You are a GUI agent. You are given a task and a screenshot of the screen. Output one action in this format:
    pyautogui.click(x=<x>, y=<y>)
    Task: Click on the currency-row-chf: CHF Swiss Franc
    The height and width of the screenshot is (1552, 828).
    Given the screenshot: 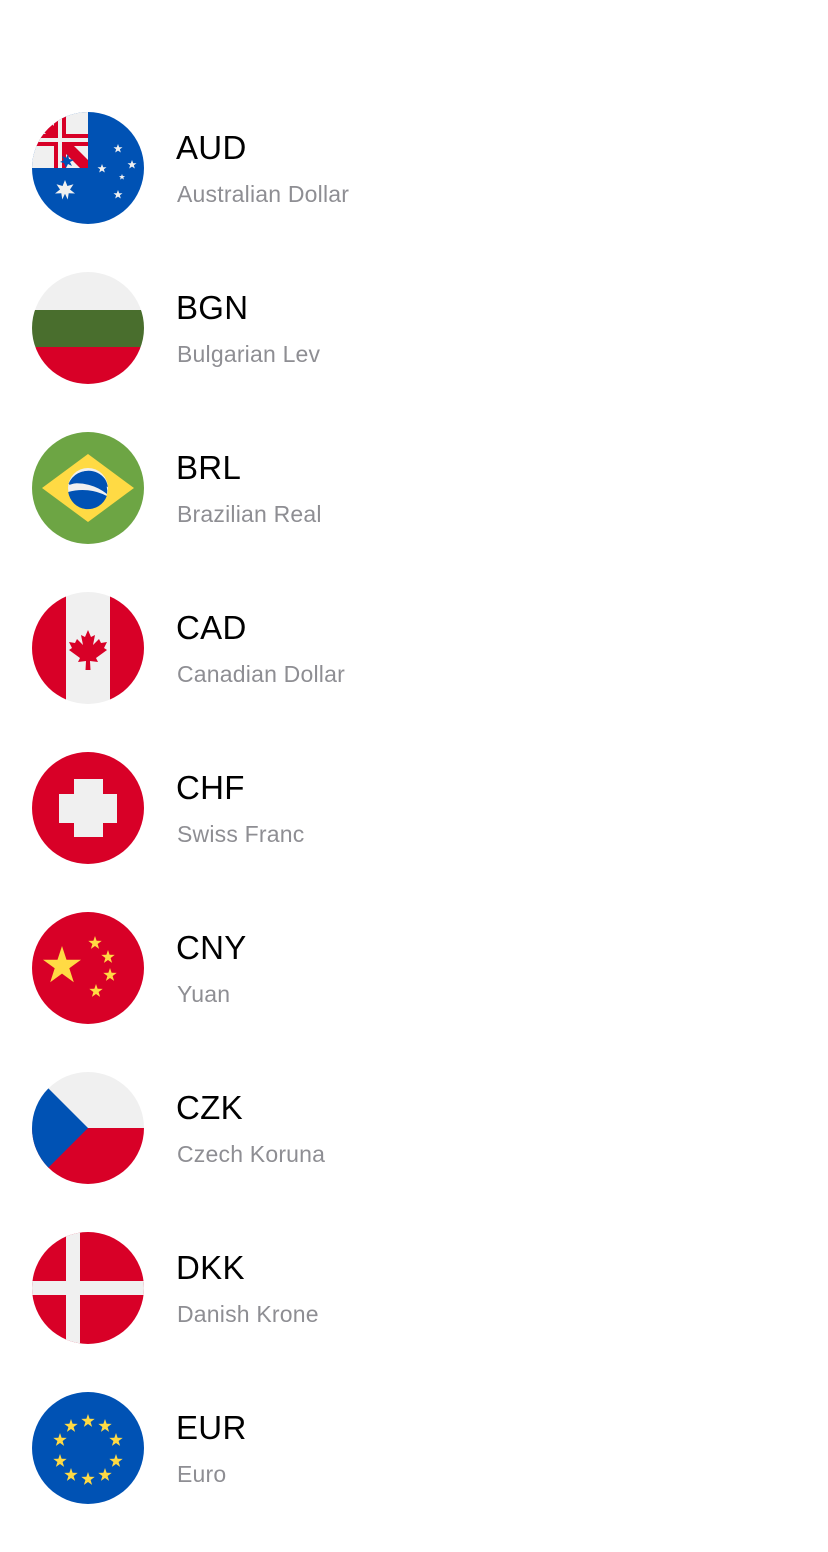 What is the action you would take?
    pyautogui.click(x=414, y=832)
    